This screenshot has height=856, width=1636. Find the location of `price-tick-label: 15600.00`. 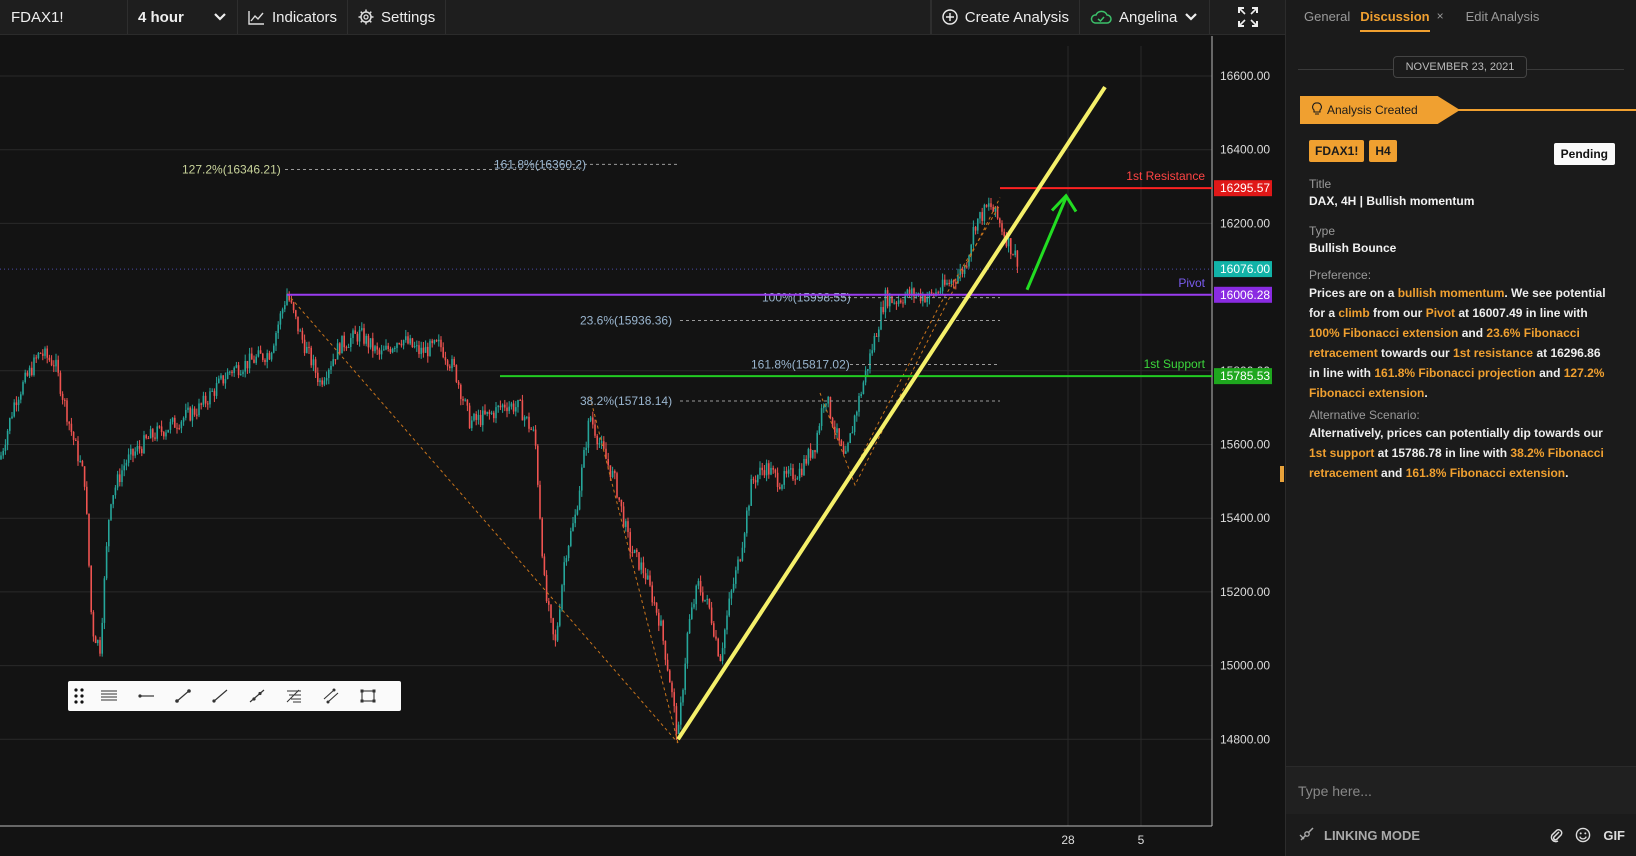

price-tick-label: 15600.00 is located at coordinates (1245, 445).